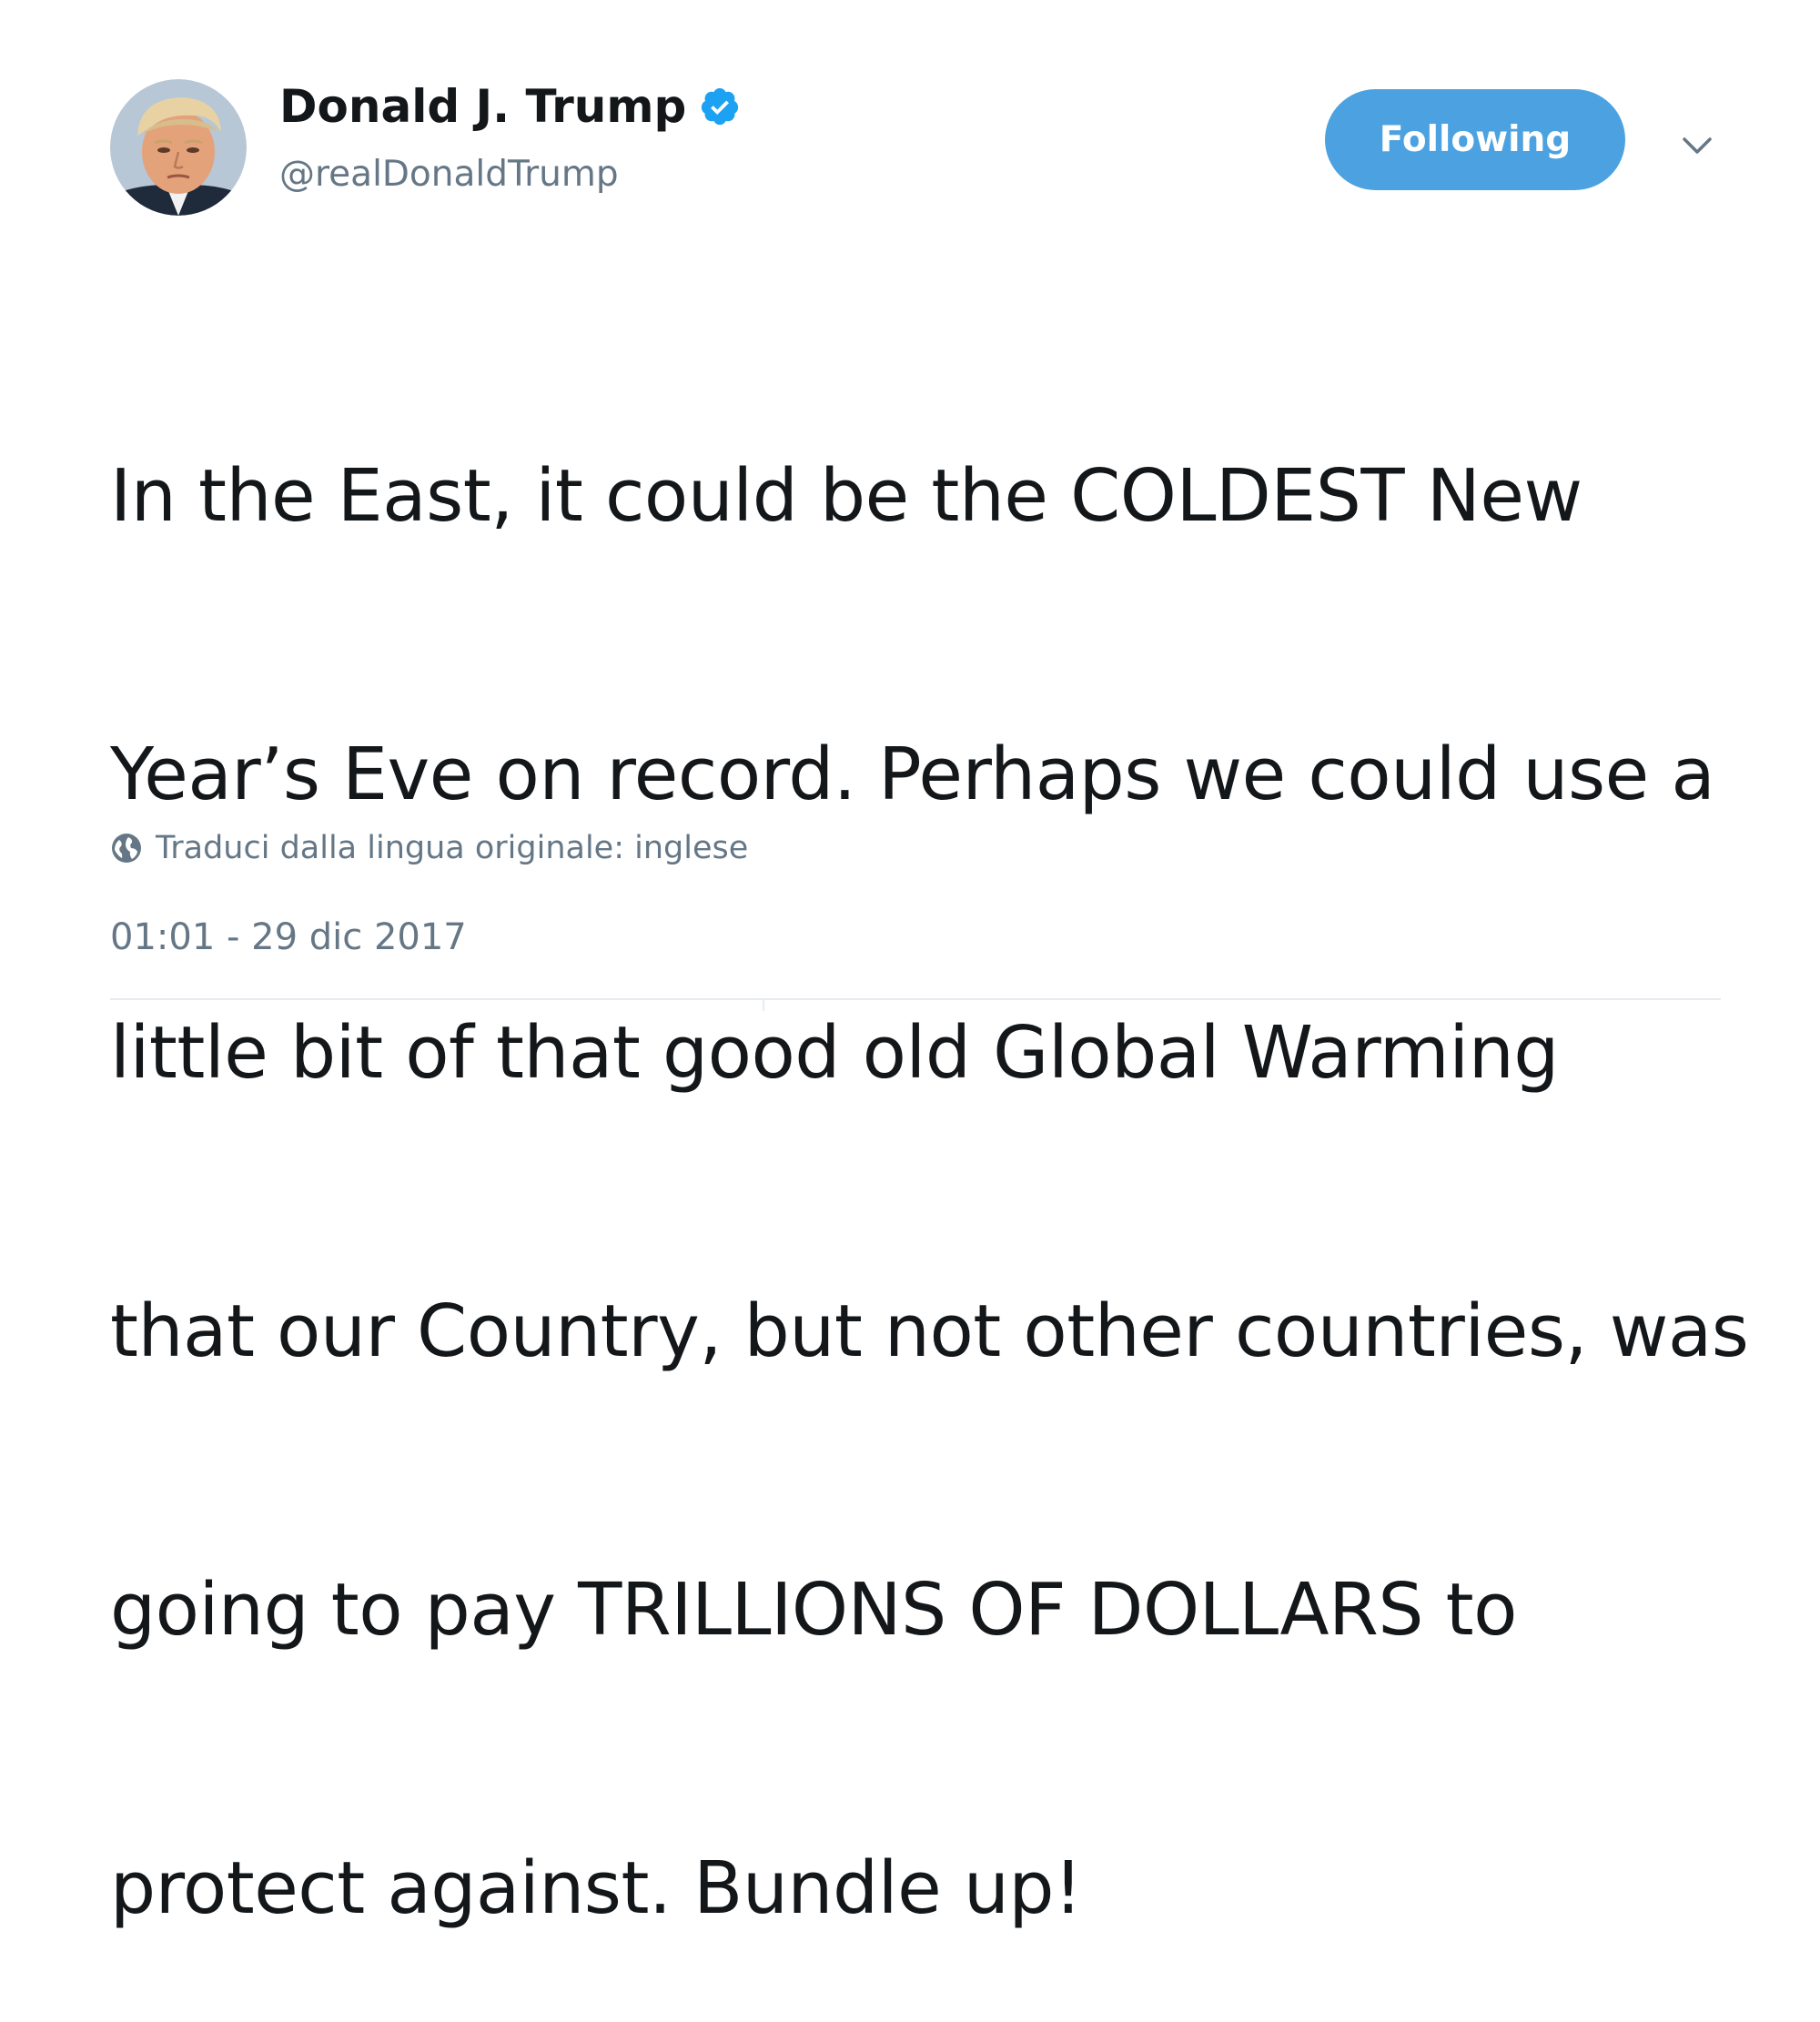  I want to click on tweet-text-line: In the East, it could be the COLDEST New, so click(846, 496).